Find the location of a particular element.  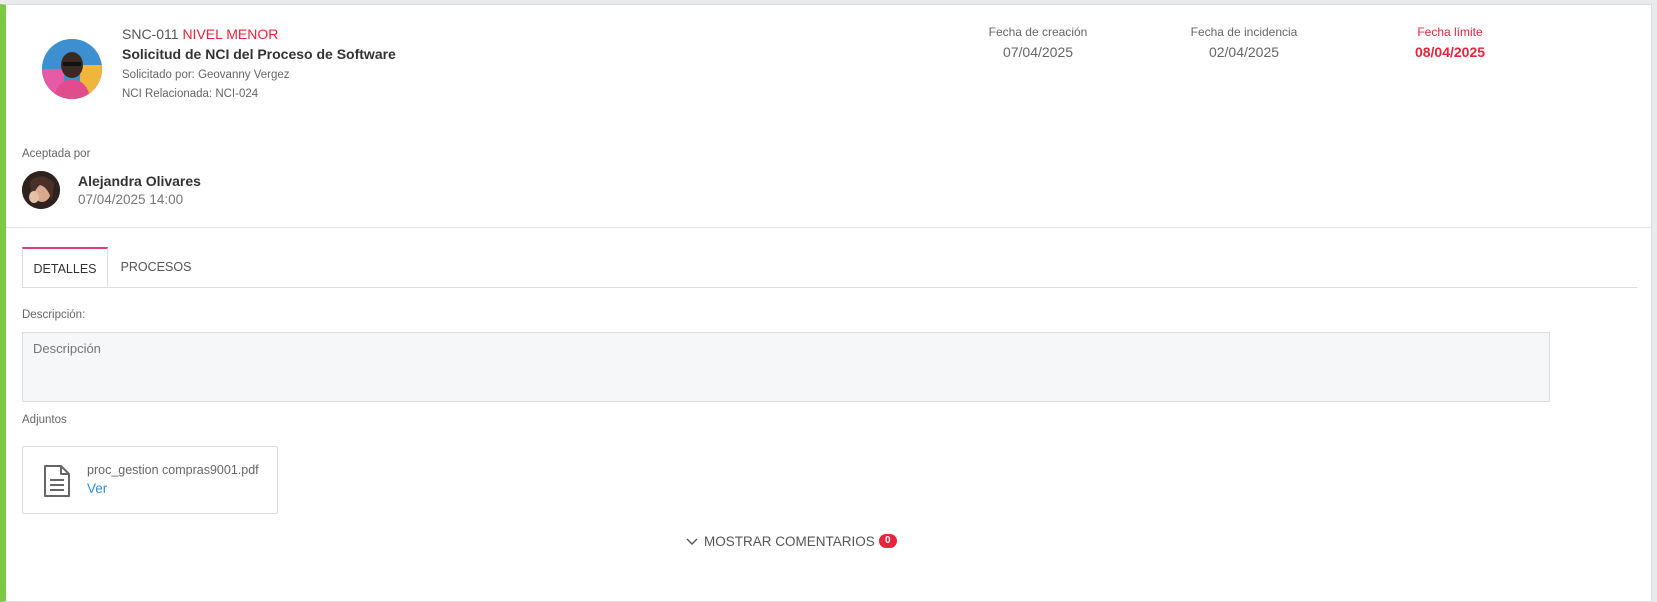

attachment-file-name: proc_gestion compras9001.pdf is located at coordinates (173, 470).